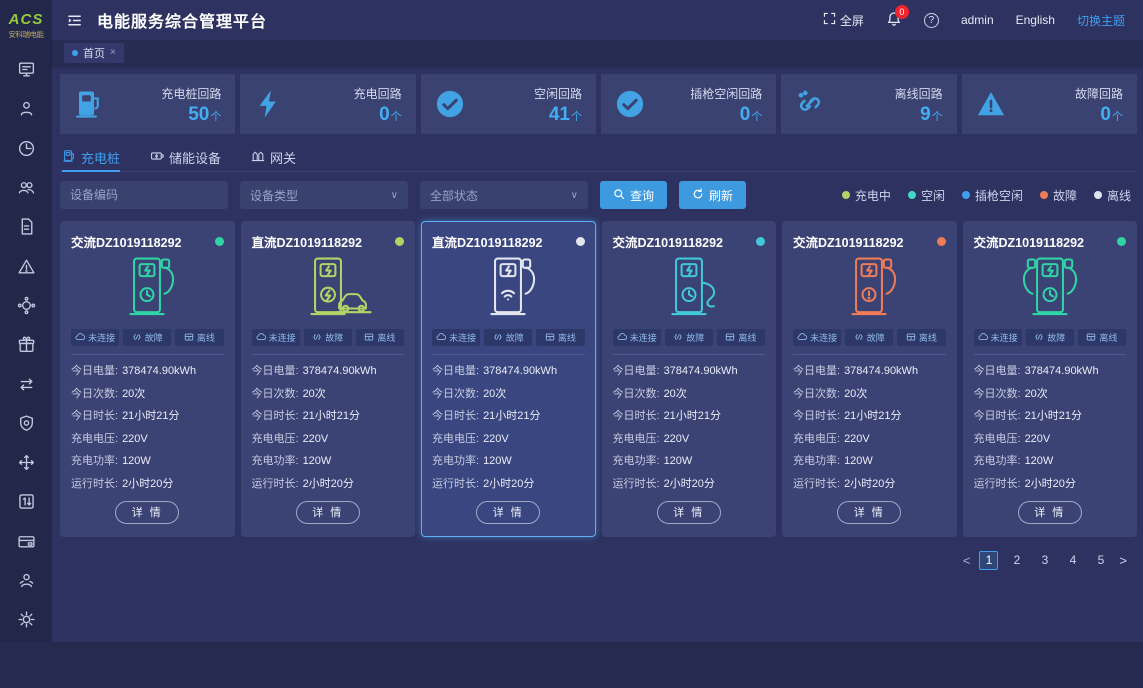 The height and width of the screenshot is (688, 1143). What do you see at coordinates (26, 111) in the screenshot?
I see `sidebar-item-user` at bounding box center [26, 111].